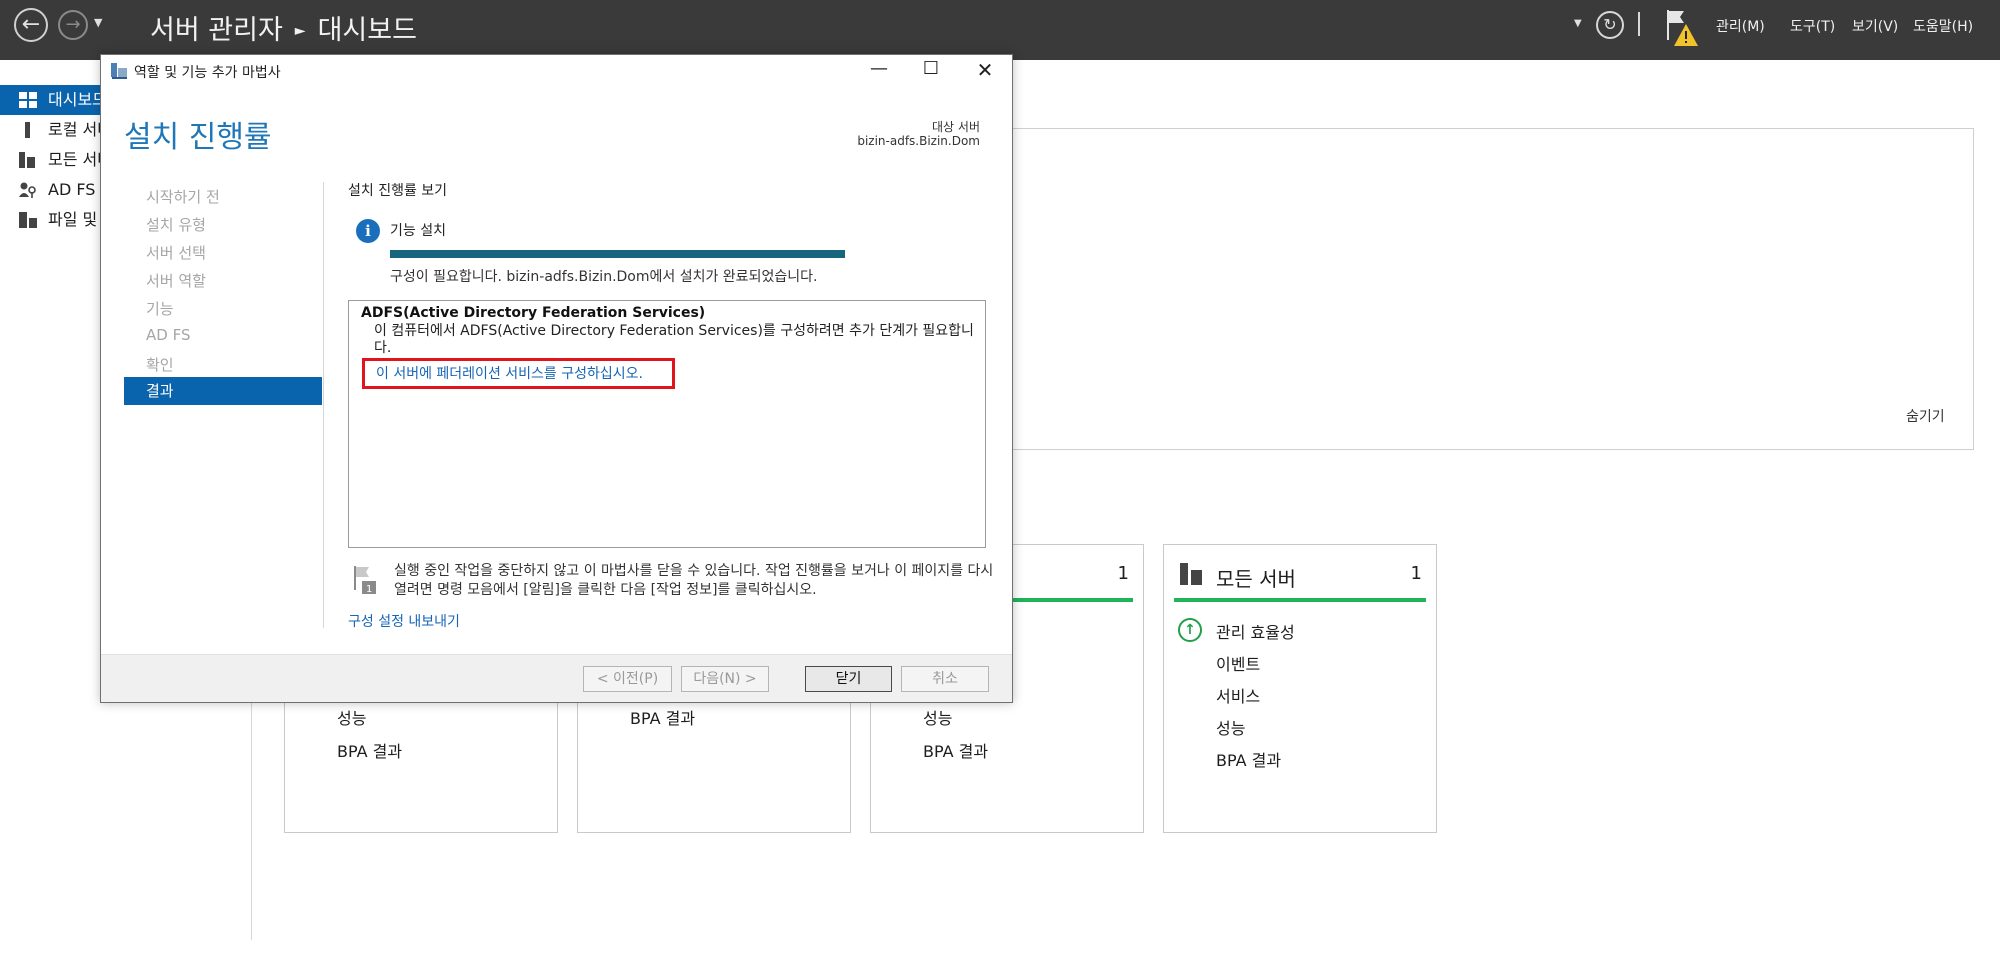 Image resolution: width=2000 pixels, height=975 pixels. What do you see at coordinates (1300, 688) in the screenshot?
I see `all-servers-tile: 모든 서버 1 ↑ 관리 효율성 이벤트 서비스 성능 BPA 결과` at bounding box center [1300, 688].